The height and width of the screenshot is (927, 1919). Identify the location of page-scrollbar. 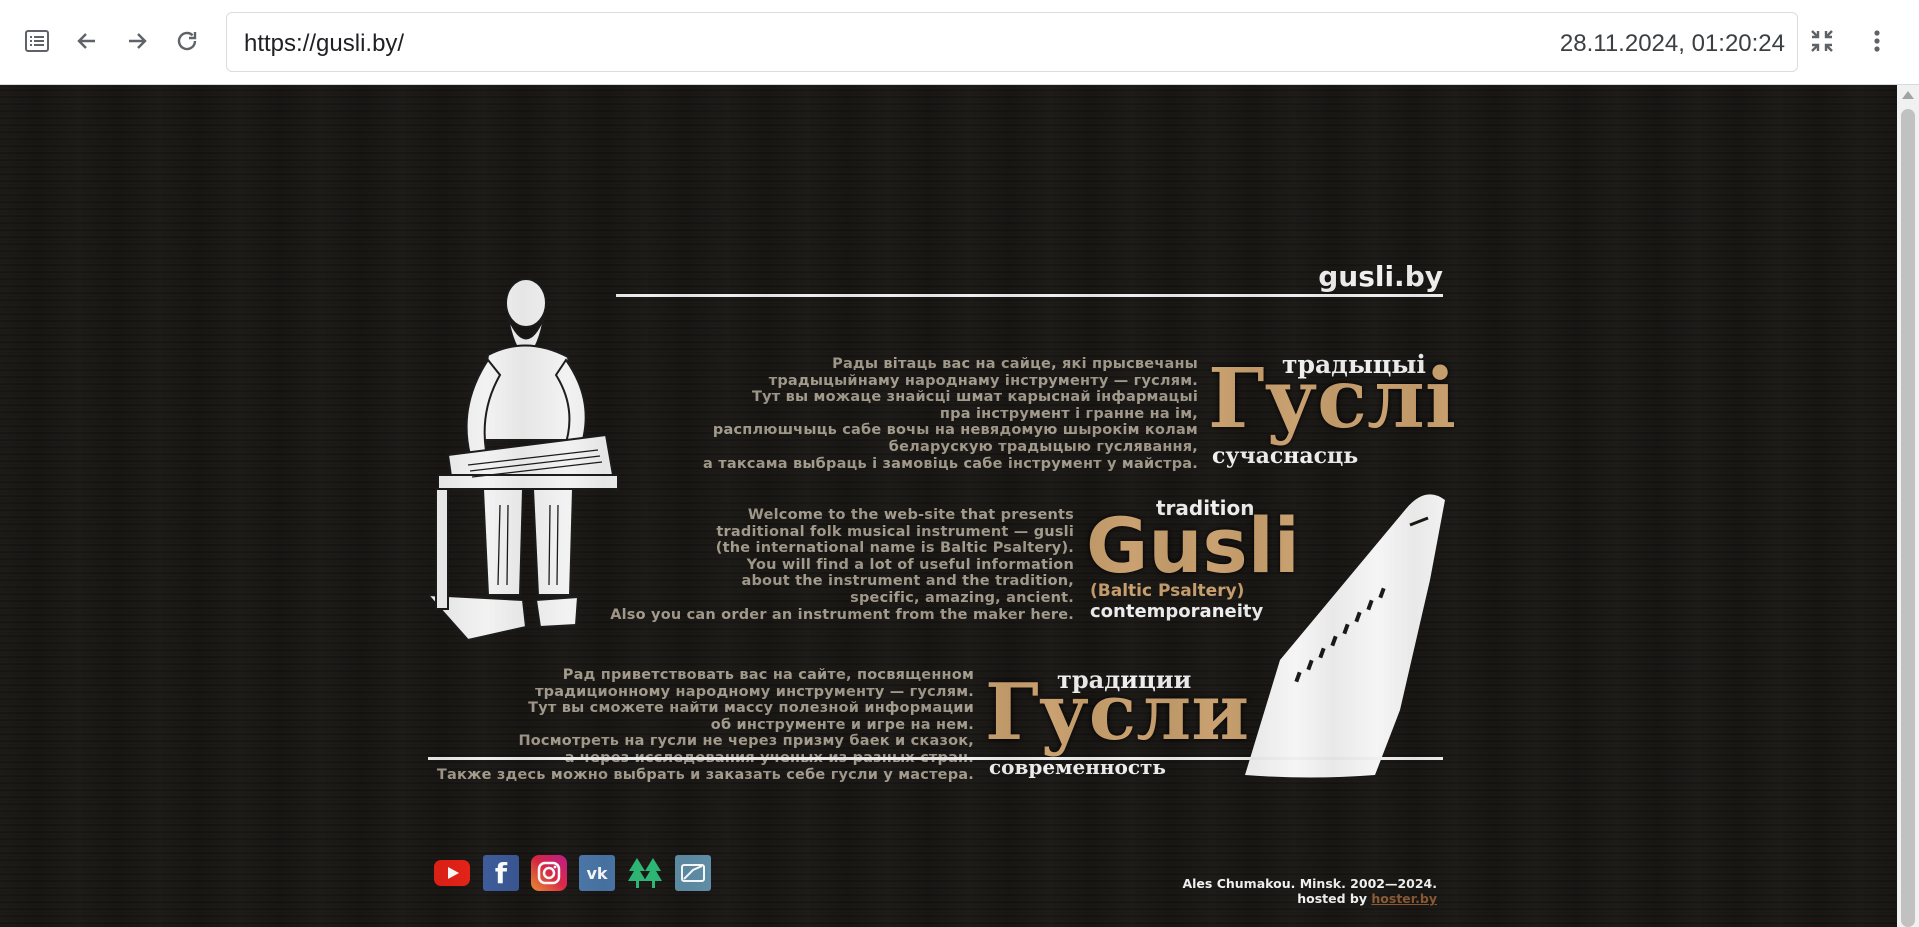
(1908, 506).